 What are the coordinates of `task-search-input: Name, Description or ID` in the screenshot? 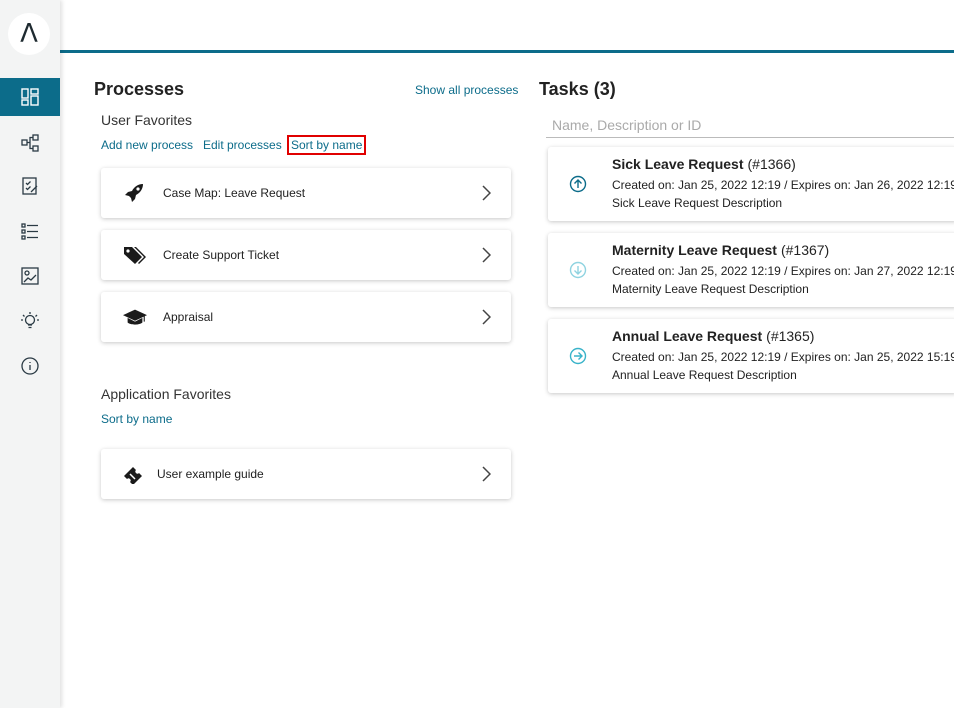 It's located at (750, 126).